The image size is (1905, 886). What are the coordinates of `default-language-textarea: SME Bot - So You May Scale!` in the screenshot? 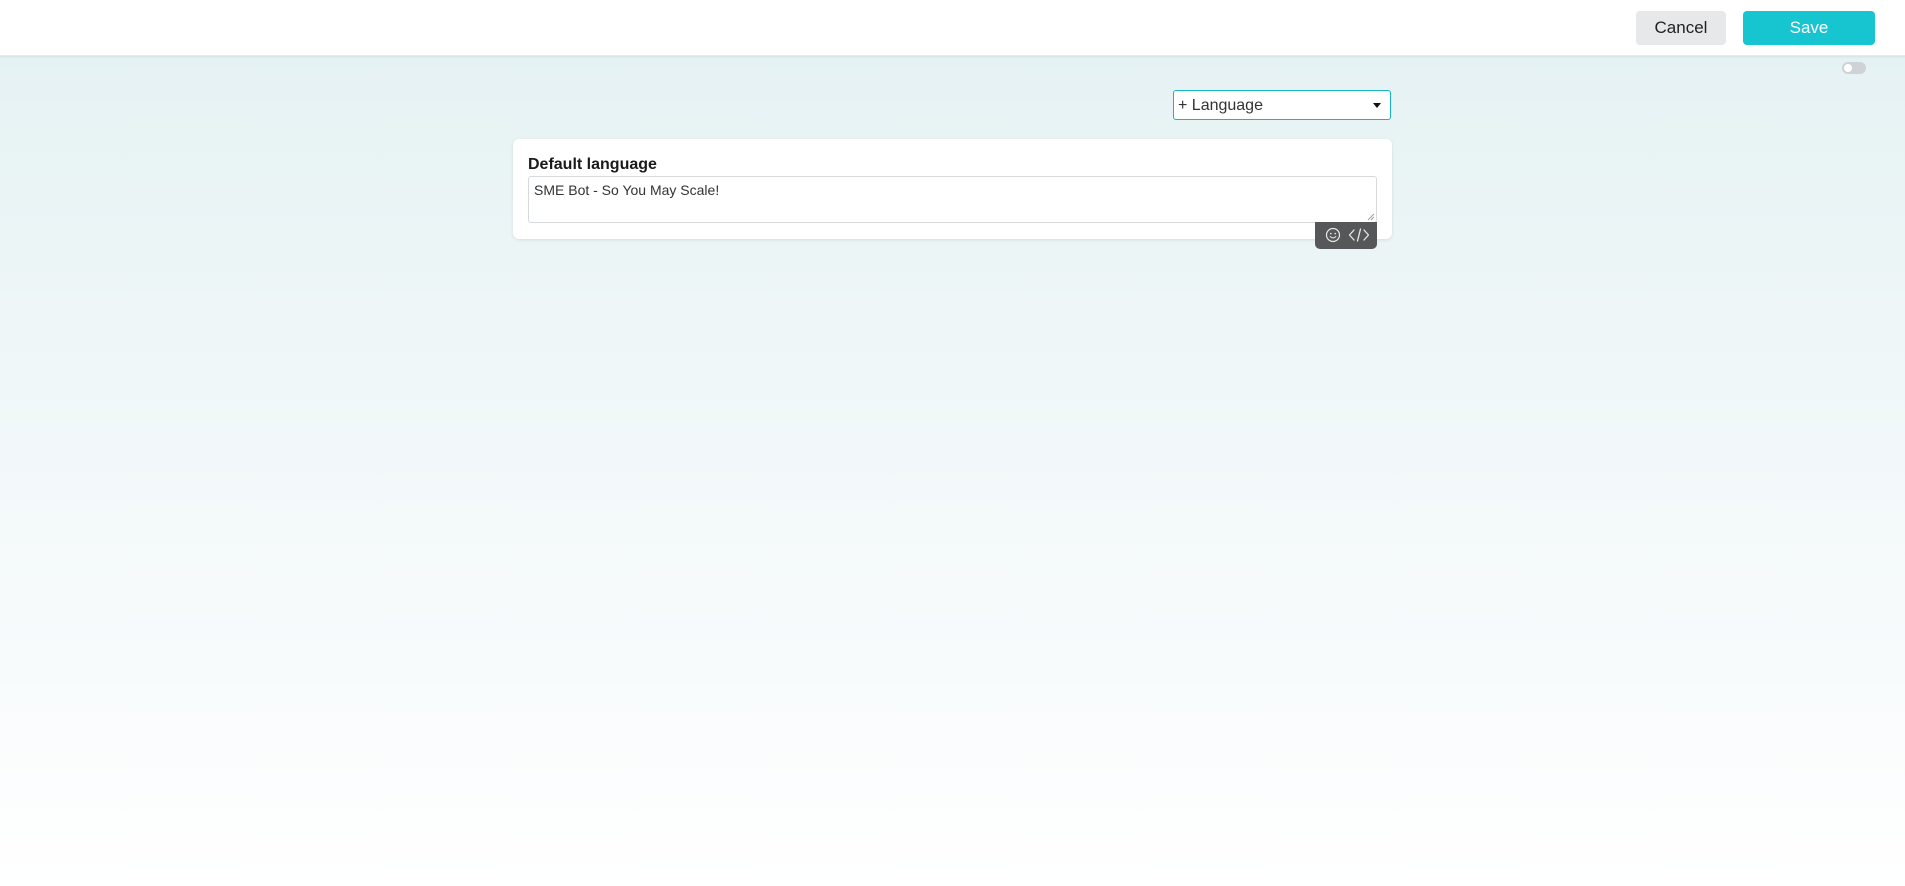 It's located at (952, 199).